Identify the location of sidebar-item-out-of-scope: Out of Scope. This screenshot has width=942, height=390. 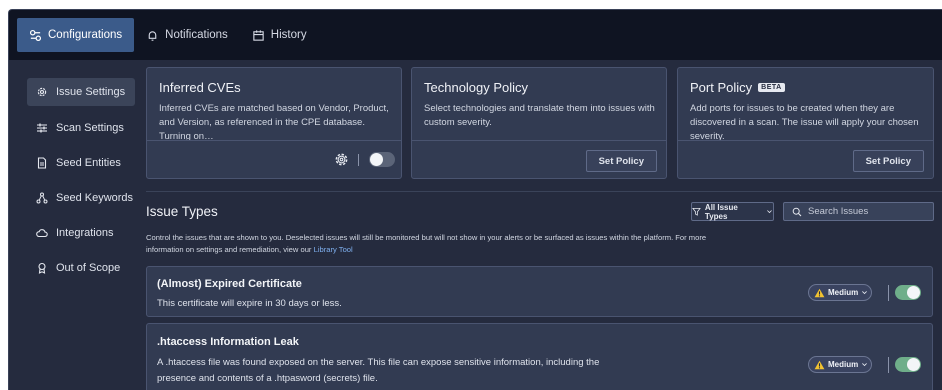
(81, 268).